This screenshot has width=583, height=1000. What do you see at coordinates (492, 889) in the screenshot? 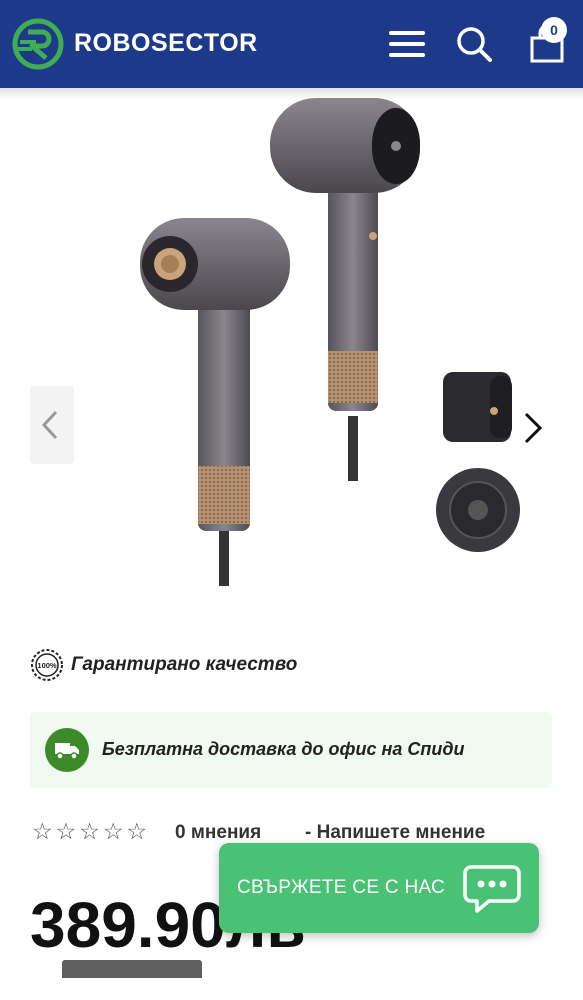
I see `chat-bubble-icon` at bounding box center [492, 889].